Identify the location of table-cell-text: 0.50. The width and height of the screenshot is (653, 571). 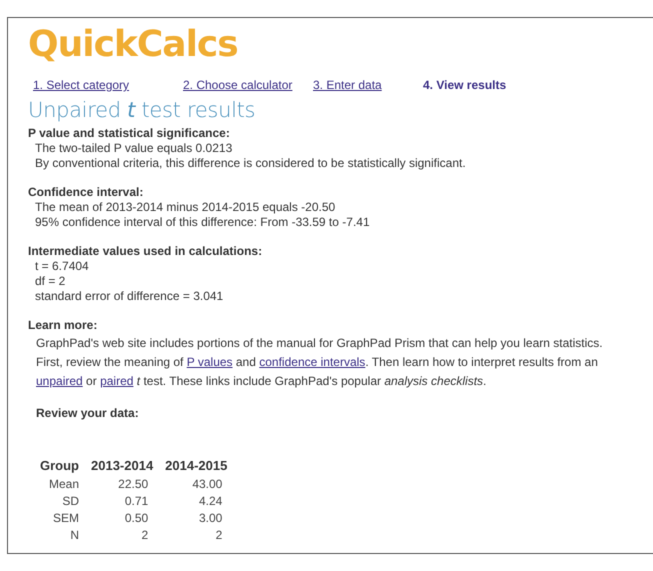
(137, 518).